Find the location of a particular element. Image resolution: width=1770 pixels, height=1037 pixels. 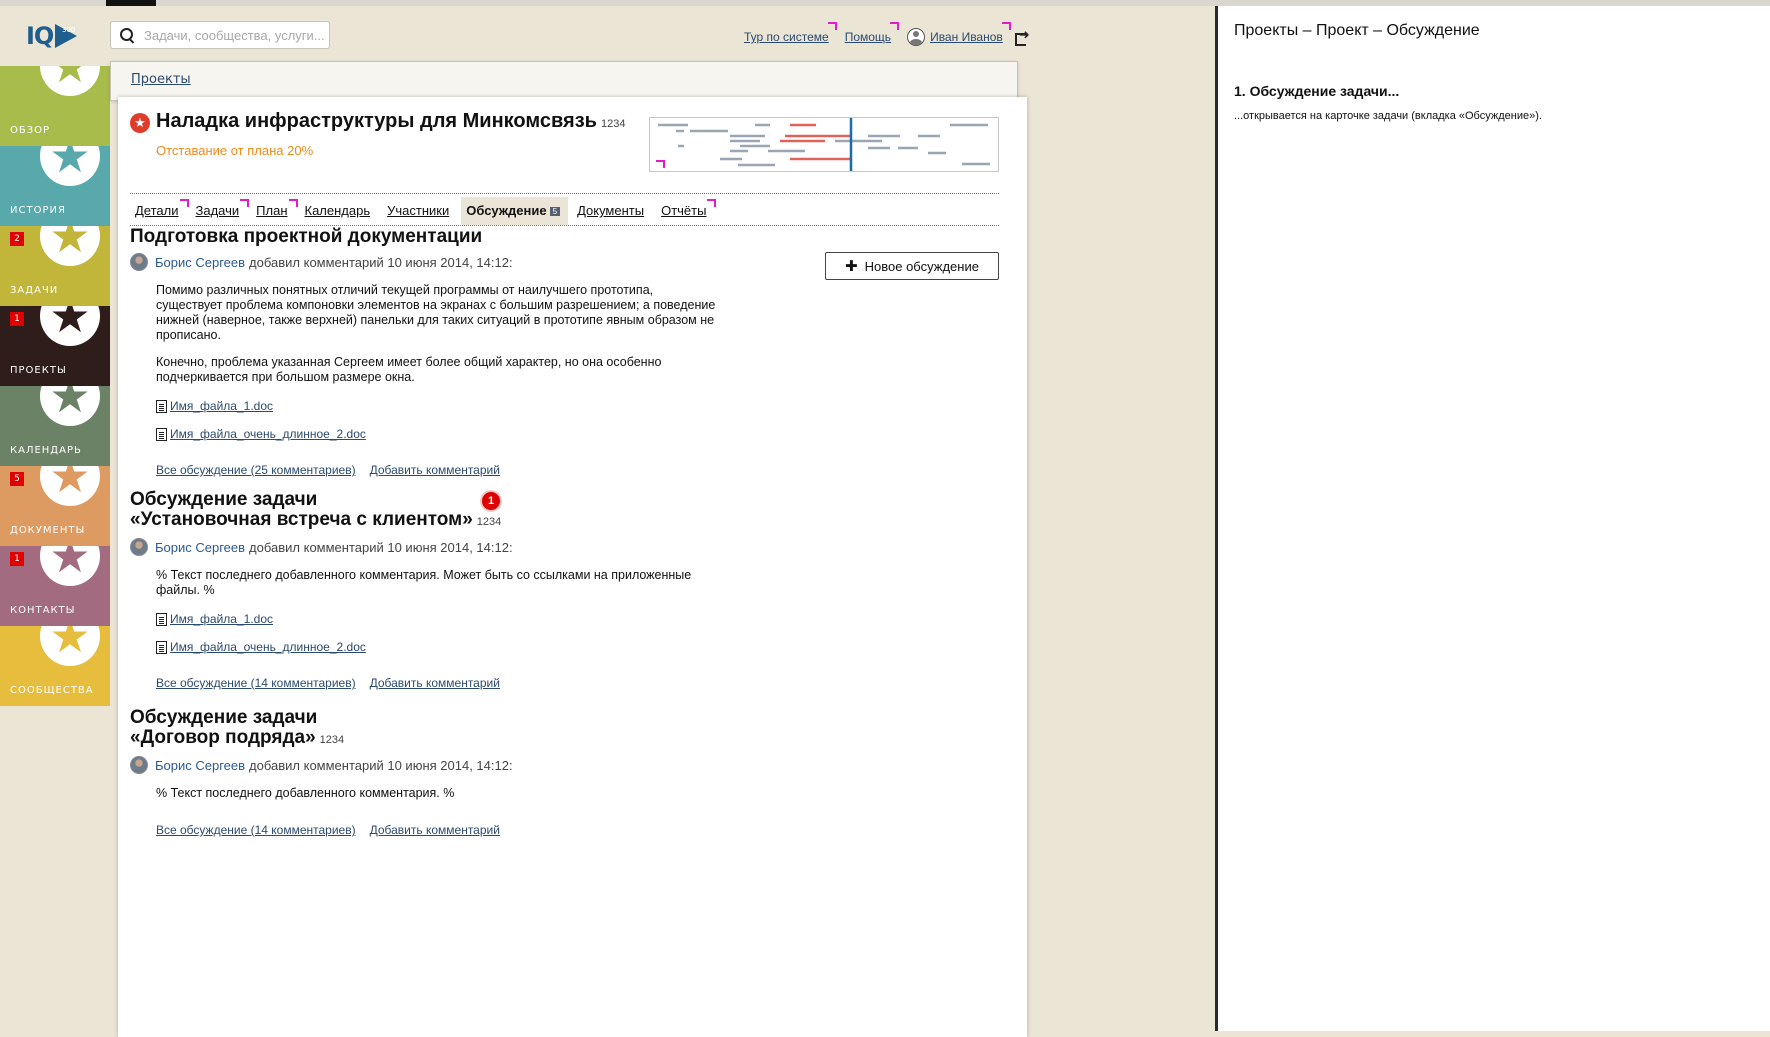

tab: Задачи is located at coordinates (220, 211).